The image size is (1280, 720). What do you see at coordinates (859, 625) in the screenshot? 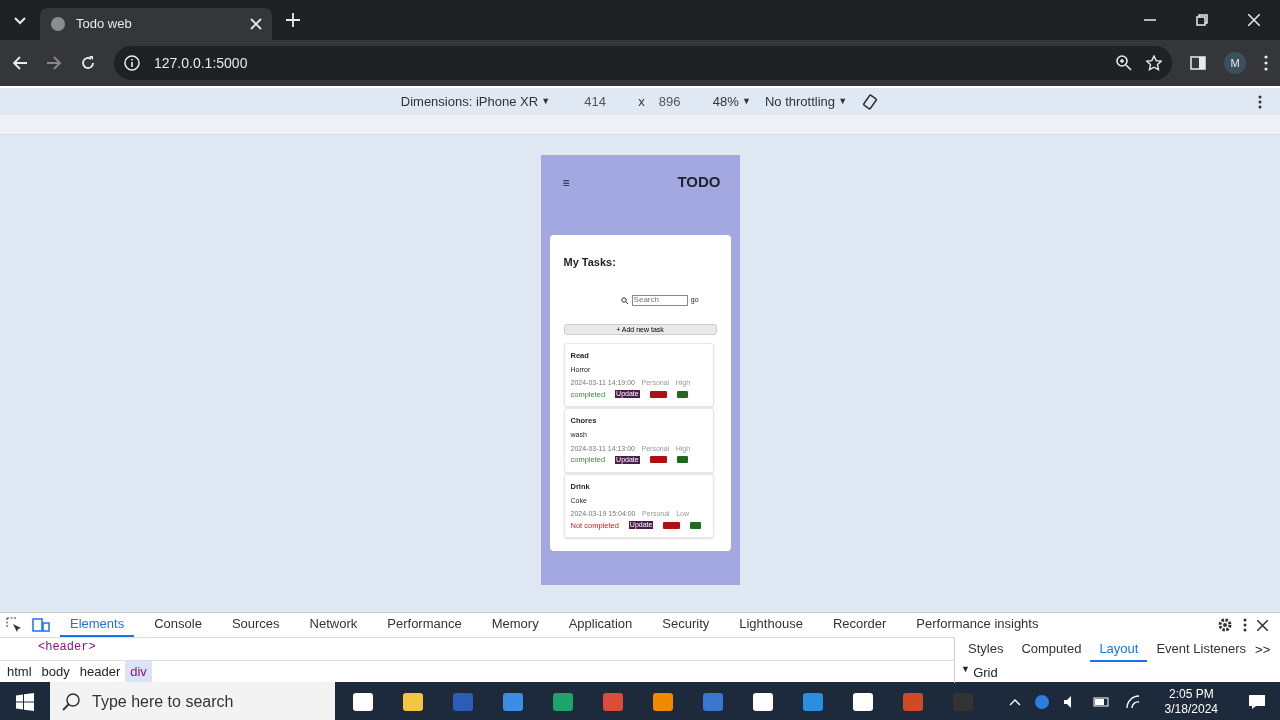
I see `devtools-tab: Recorder` at bounding box center [859, 625].